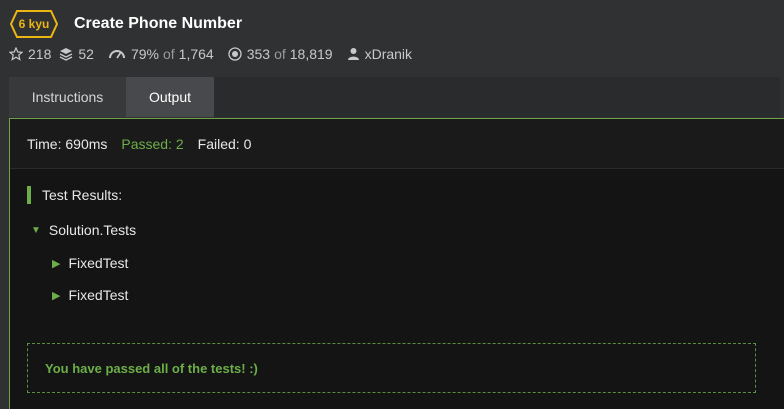  What do you see at coordinates (36, 230) in the screenshot?
I see `caret-down-icon: ▼` at bounding box center [36, 230].